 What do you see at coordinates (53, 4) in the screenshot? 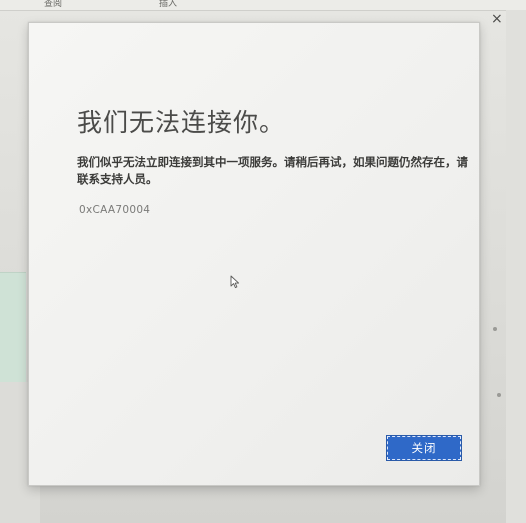
I see `background-tab-review: 查阅` at bounding box center [53, 4].